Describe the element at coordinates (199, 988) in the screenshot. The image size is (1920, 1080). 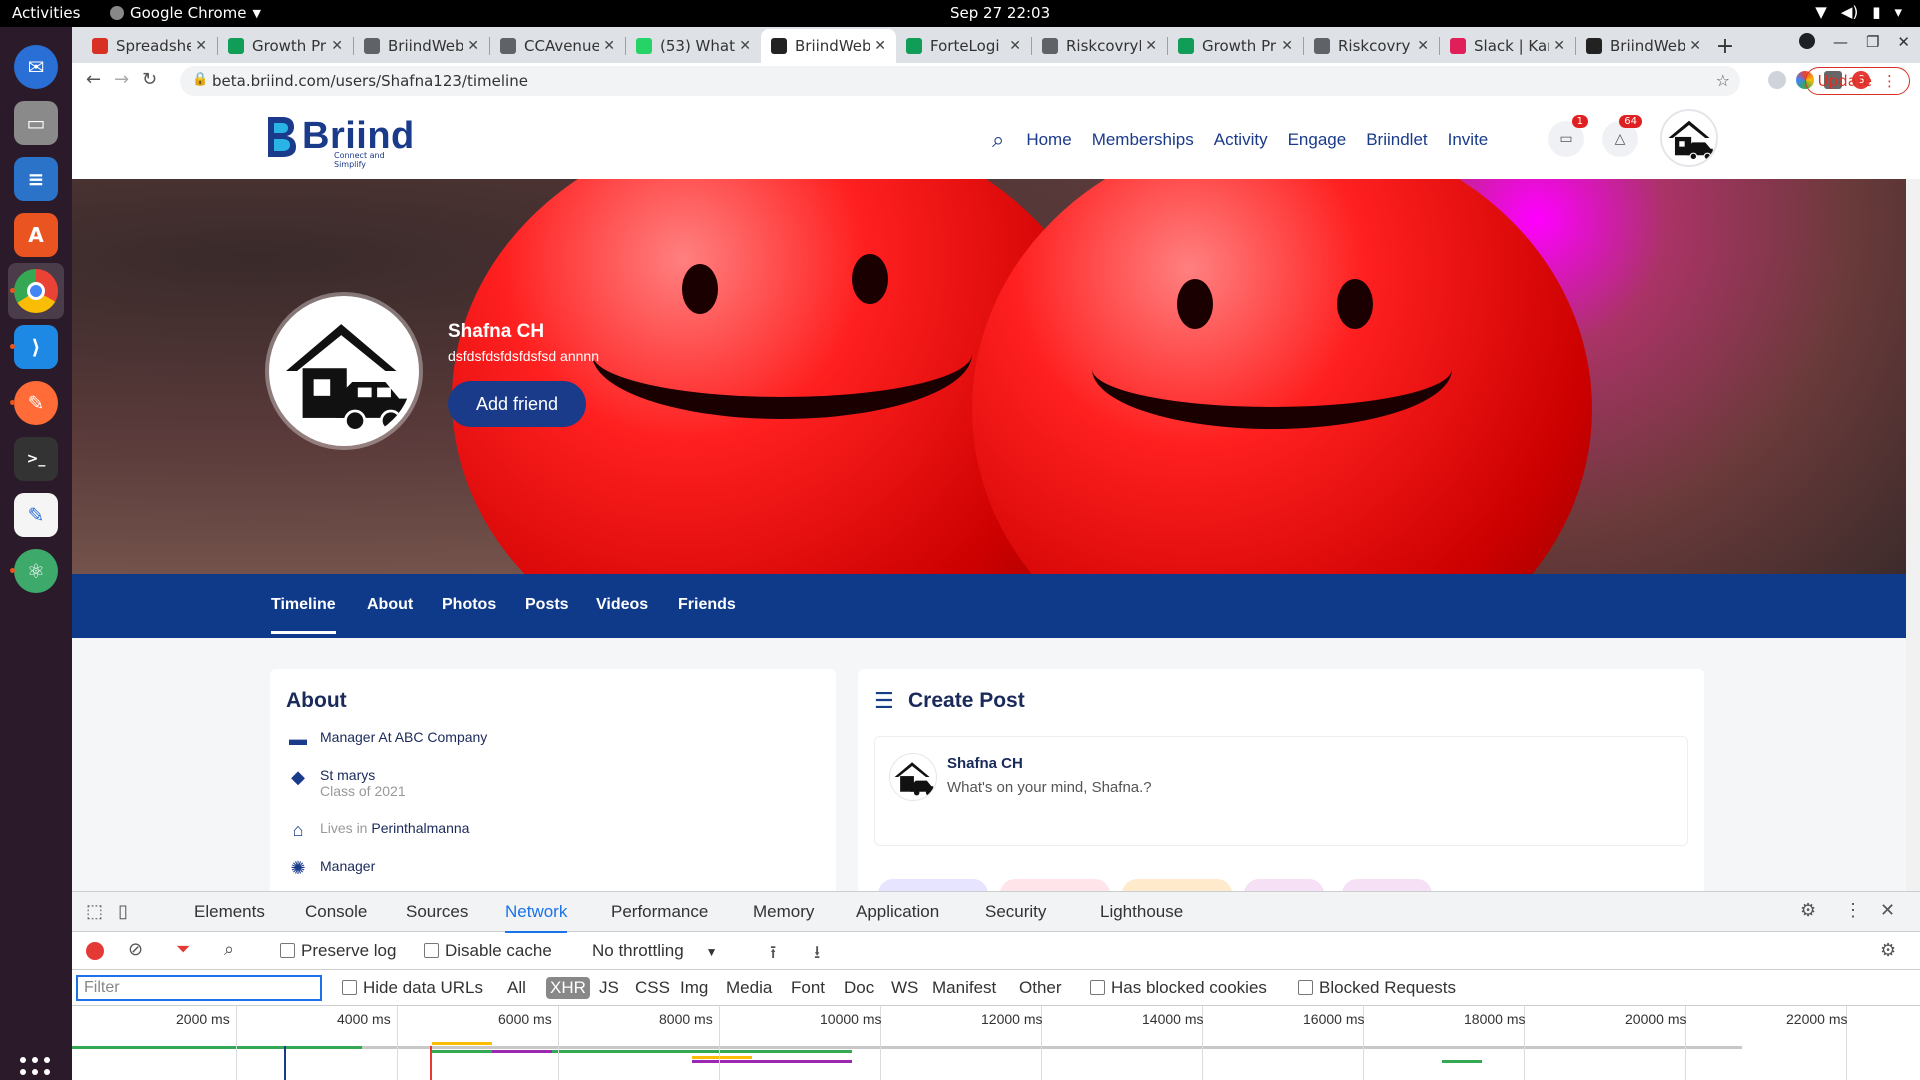
I see `filter-input: Filter` at that location.